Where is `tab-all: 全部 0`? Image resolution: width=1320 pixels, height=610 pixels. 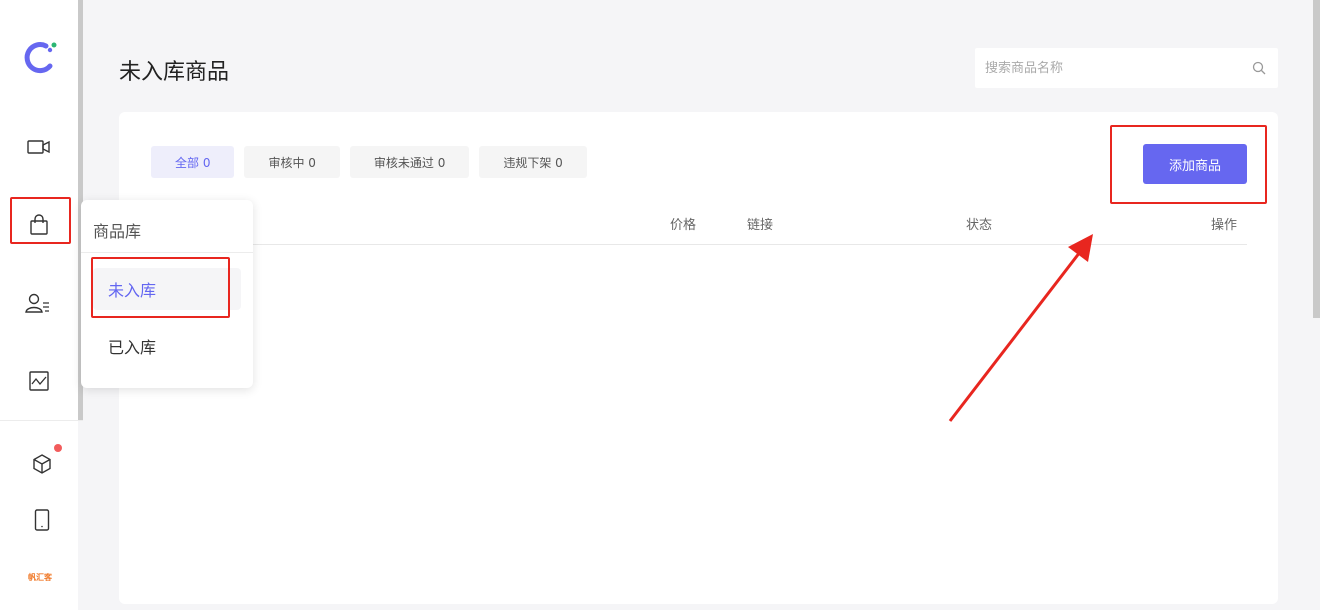
tab-all: 全部 0 is located at coordinates (193, 162).